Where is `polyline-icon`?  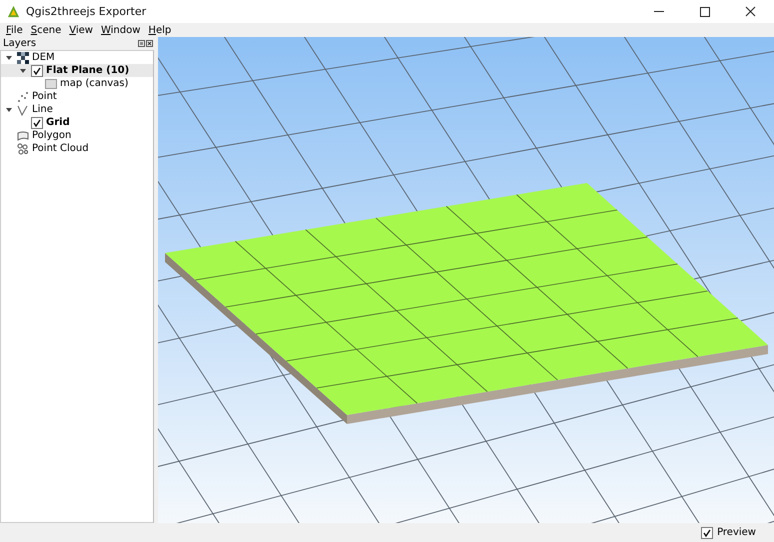 polyline-icon is located at coordinates (23, 110).